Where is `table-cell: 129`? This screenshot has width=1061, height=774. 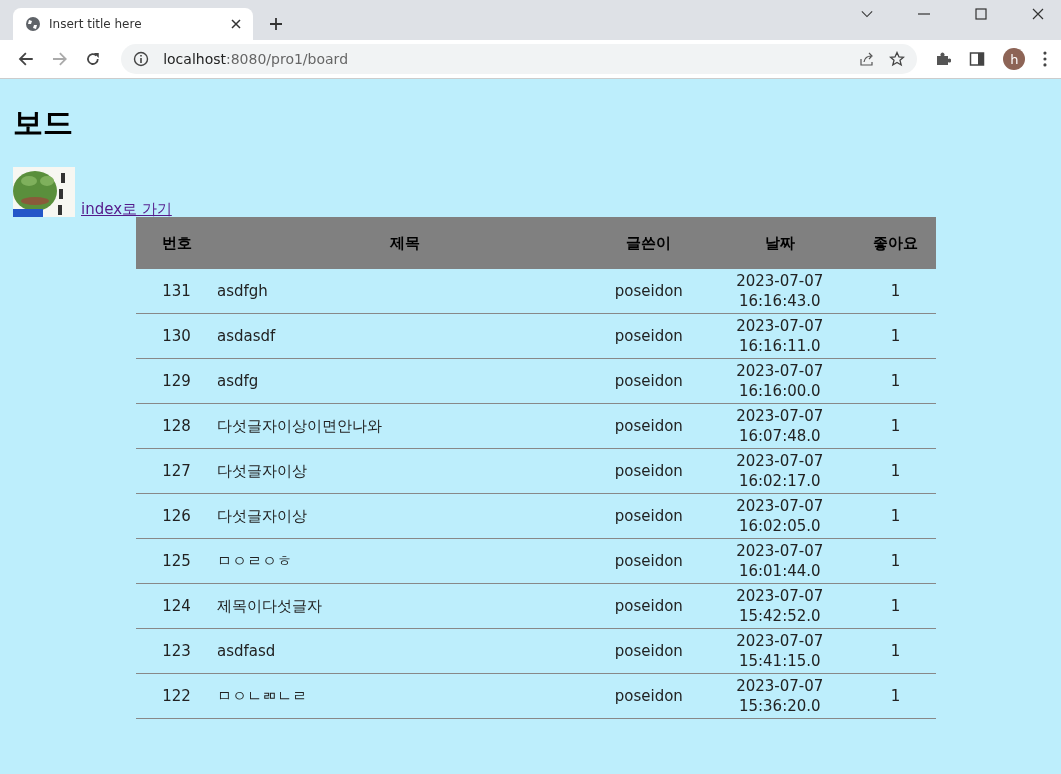
table-cell: 129 is located at coordinates (176, 381).